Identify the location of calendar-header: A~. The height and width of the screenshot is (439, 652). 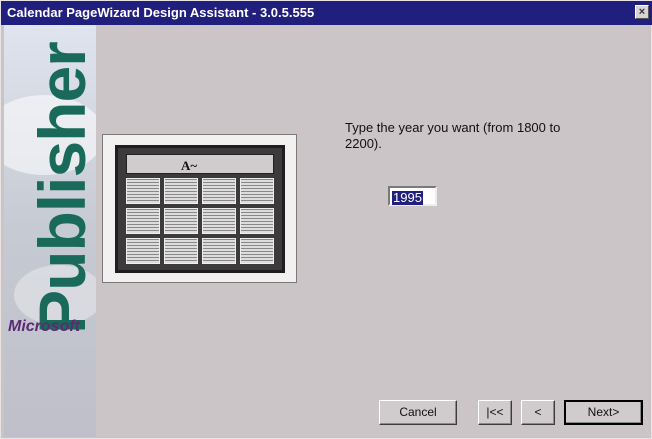
(200, 164).